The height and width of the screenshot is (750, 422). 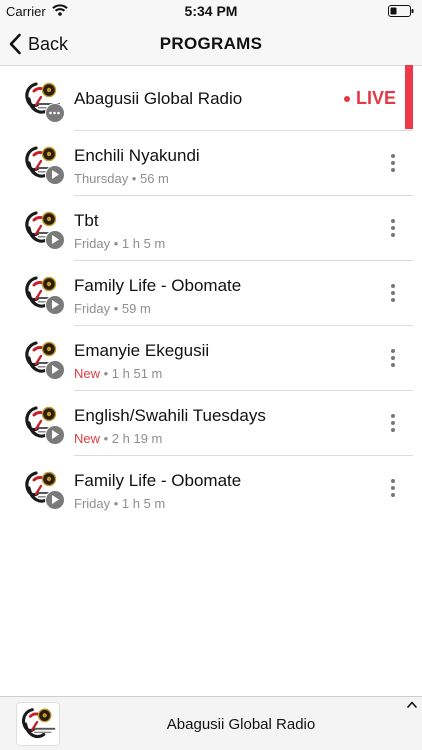 I want to click on mini-player: Abagusii Global Radio, so click(x=211, y=723).